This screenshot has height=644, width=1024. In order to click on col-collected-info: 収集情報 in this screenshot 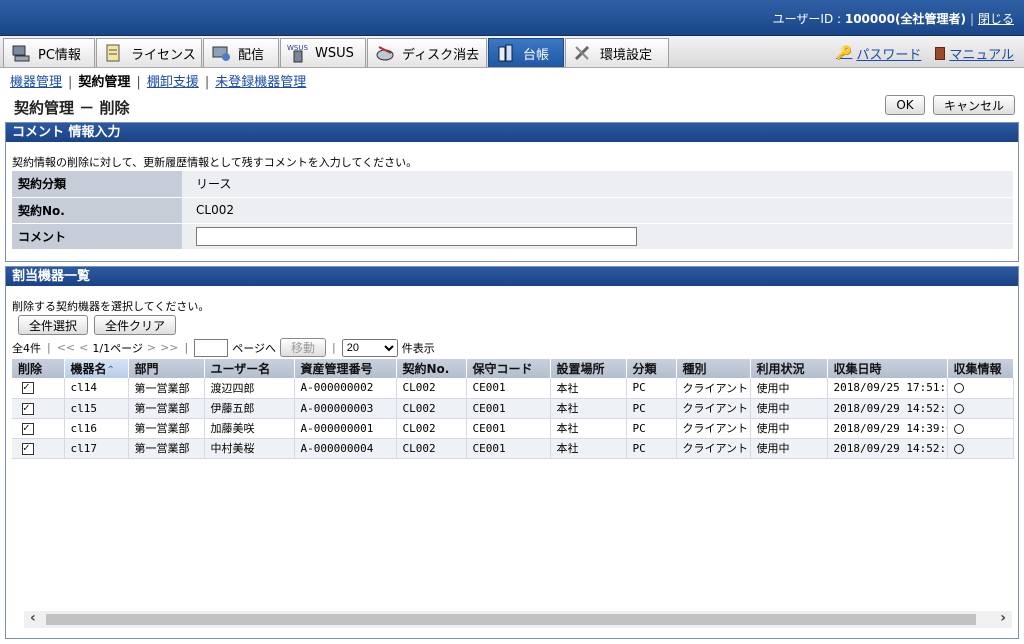, I will do `click(980, 368)`.